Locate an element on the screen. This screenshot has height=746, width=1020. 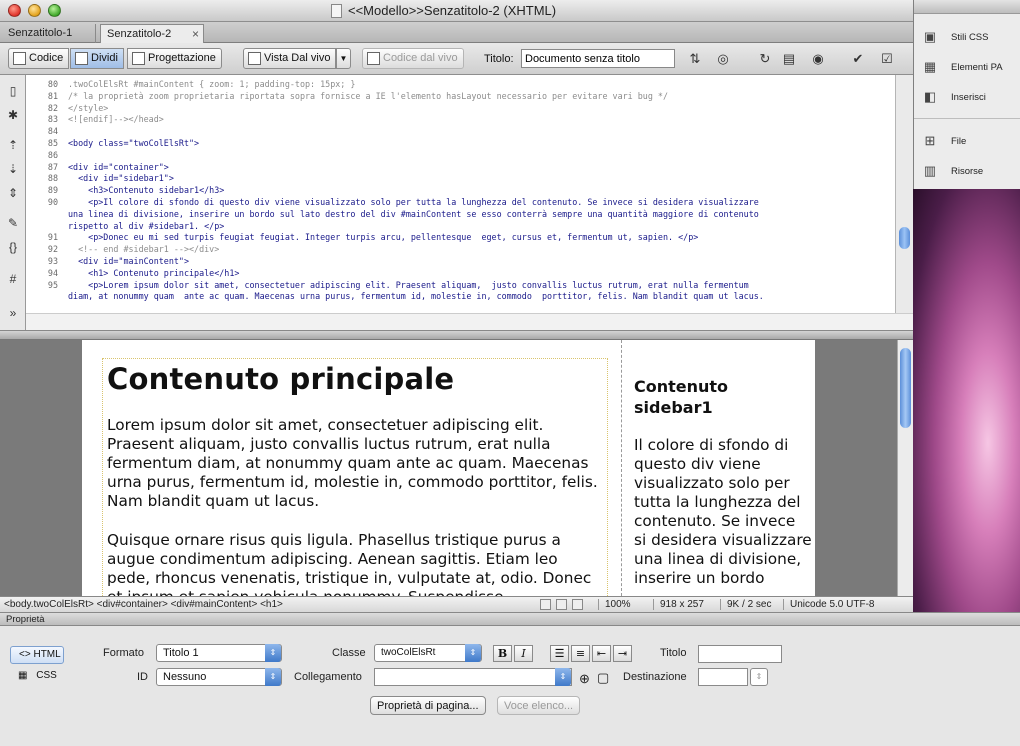
design-scrollbar is located at coordinates (905, 468).